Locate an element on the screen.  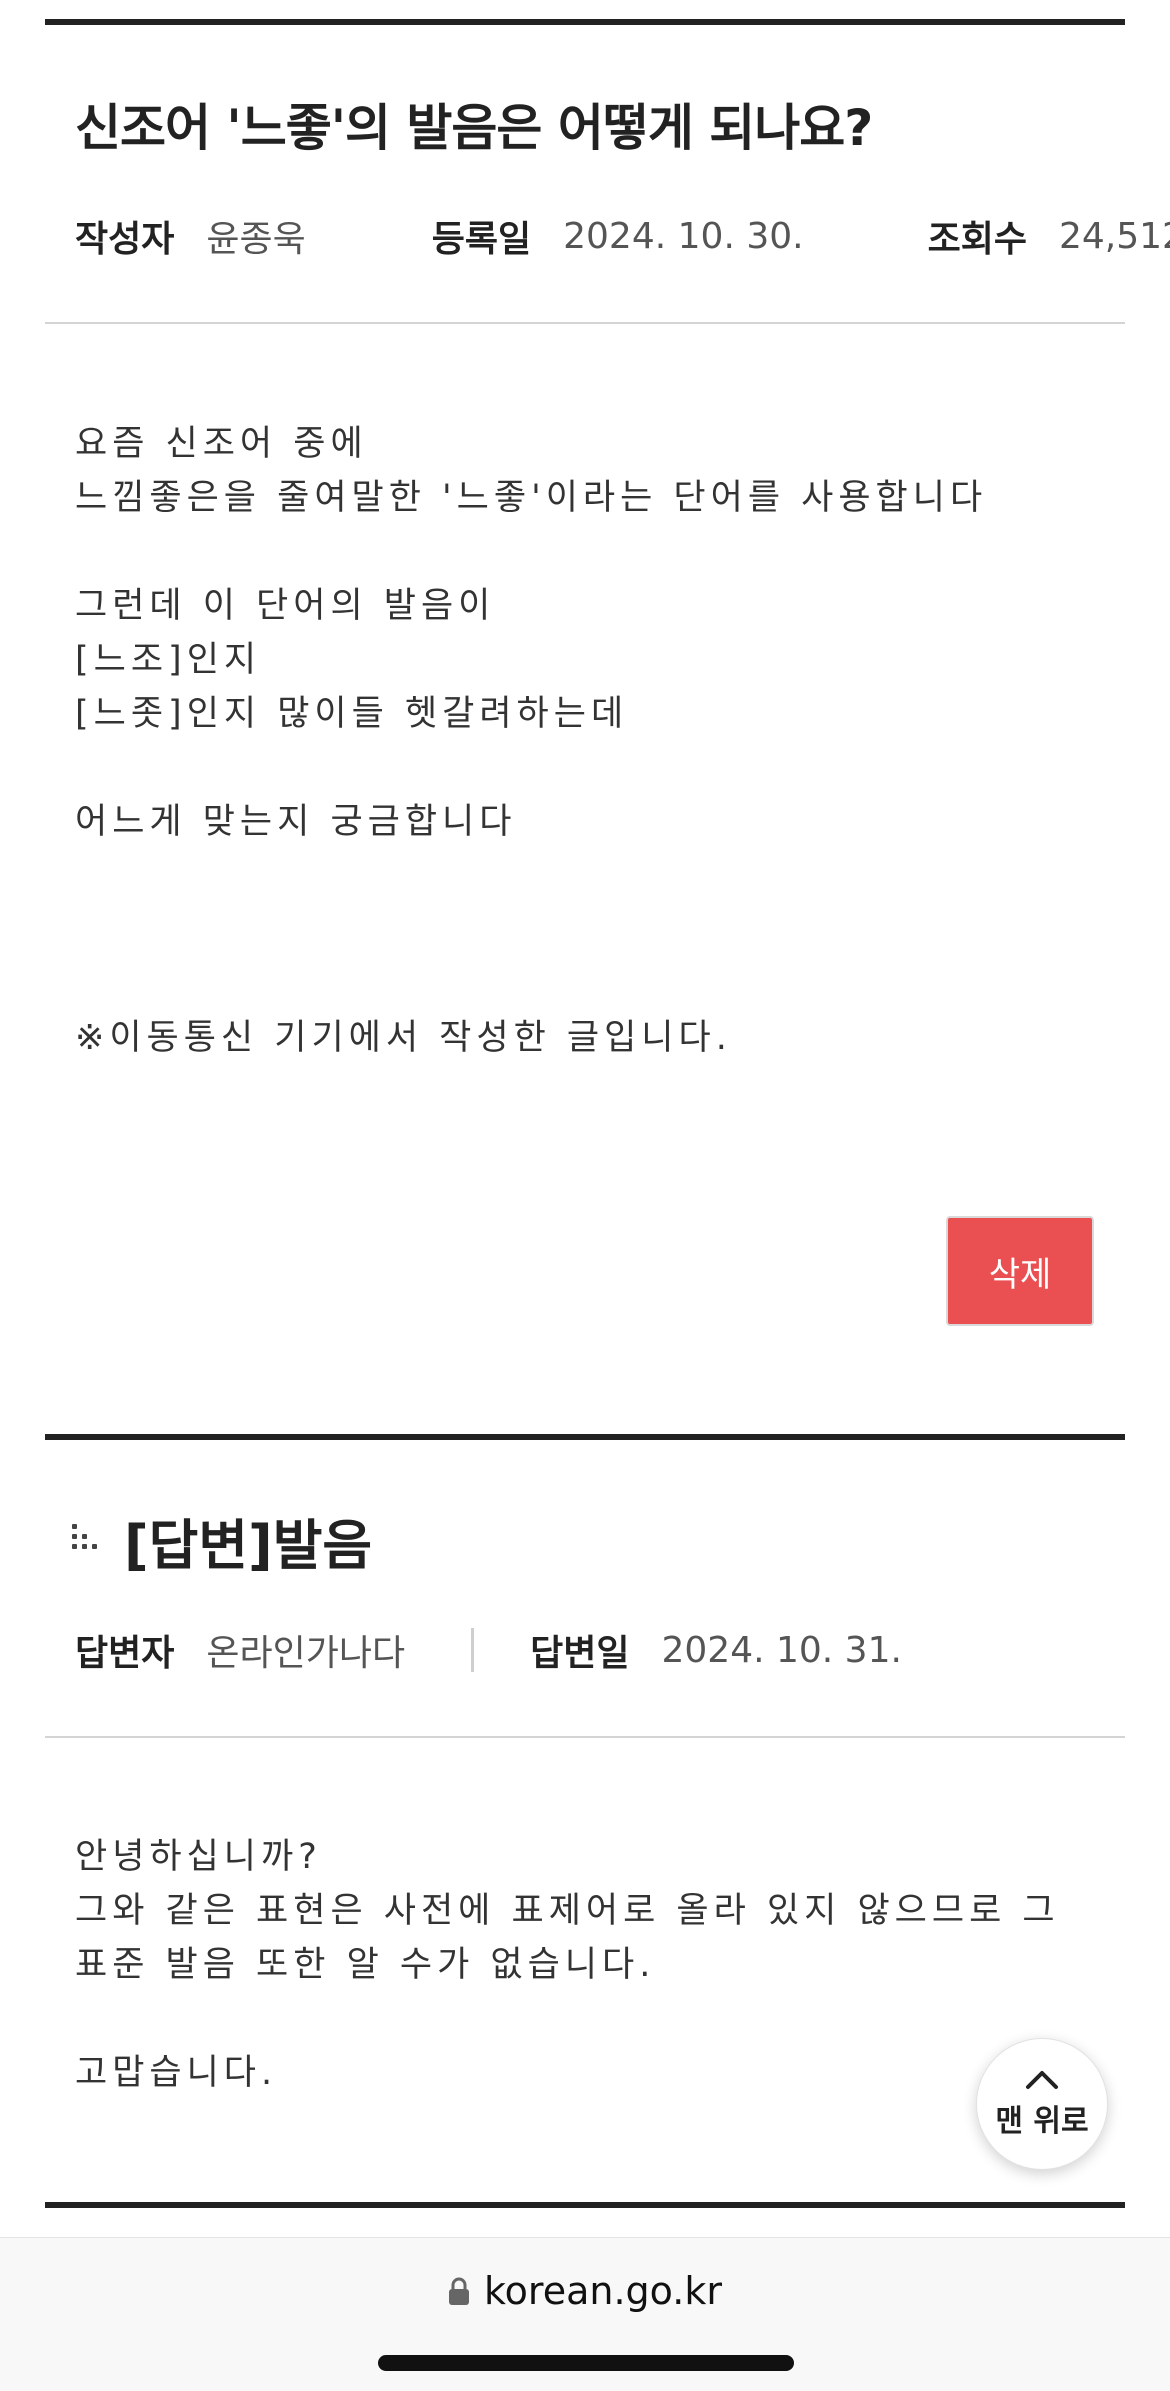
question-meta: 작성자 윤종욱 등록일 2024. 10. 30. 조회수 24,512 is located at coordinates (622, 236).